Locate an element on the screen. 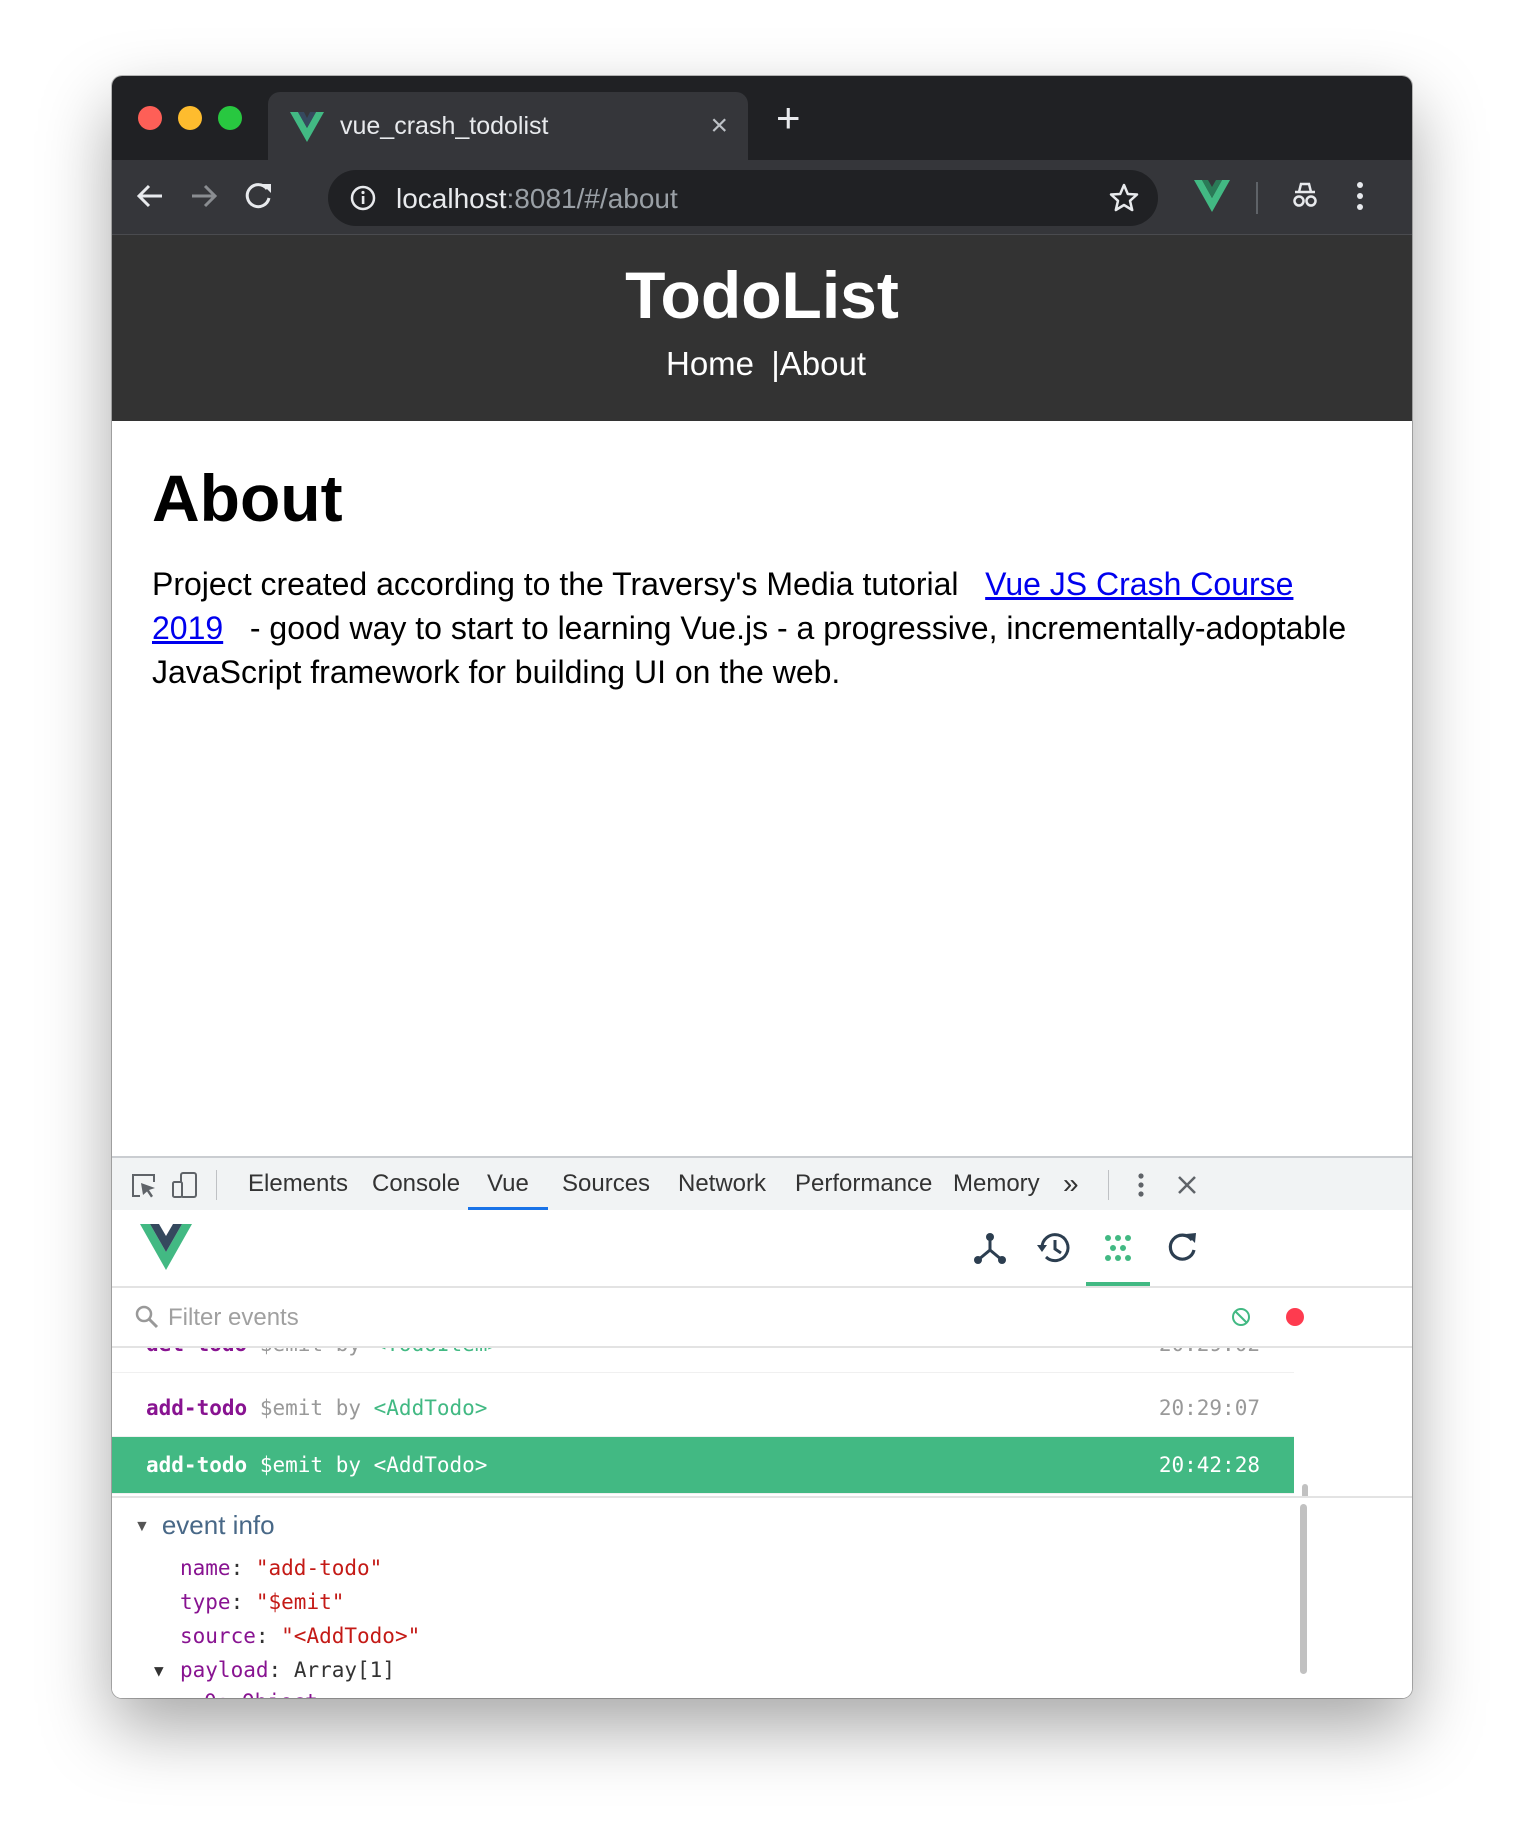 The height and width of the screenshot is (1848, 1524). browser-tab: vue_crash_todolist × is located at coordinates (508, 126).